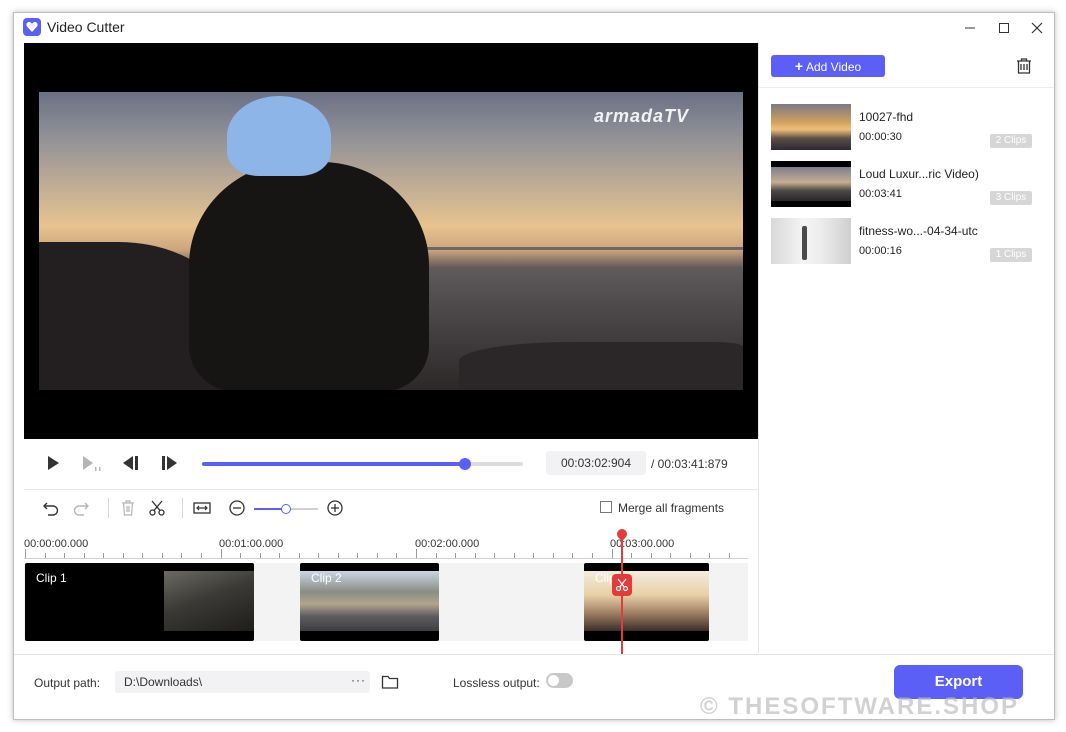 This screenshot has height=732, width=1066. What do you see at coordinates (622, 585) in the screenshot?
I see `split-marker-icon` at bounding box center [622, 585].